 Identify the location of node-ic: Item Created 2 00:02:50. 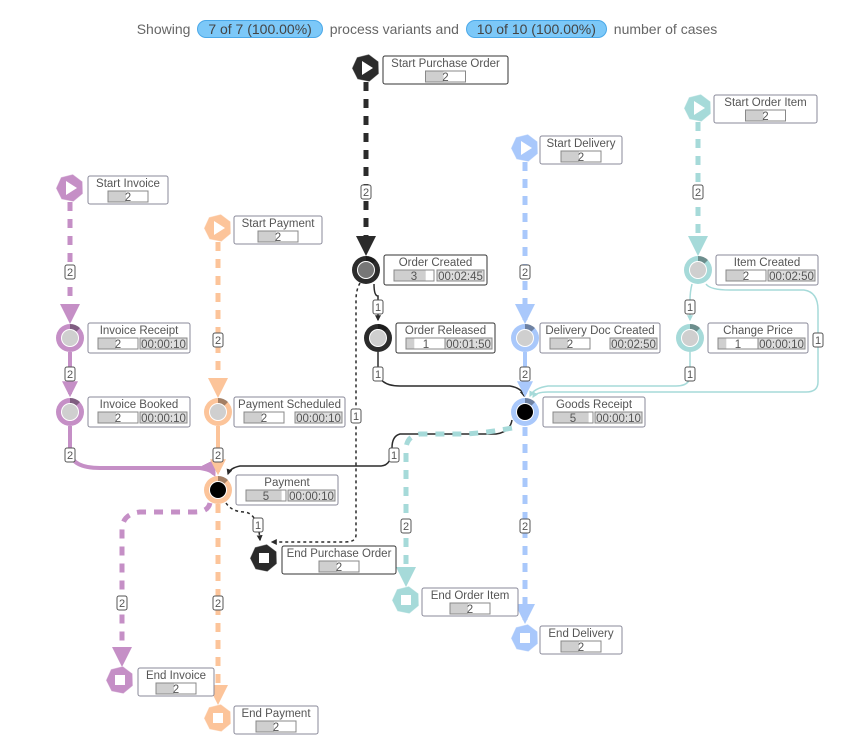
(751, 270).